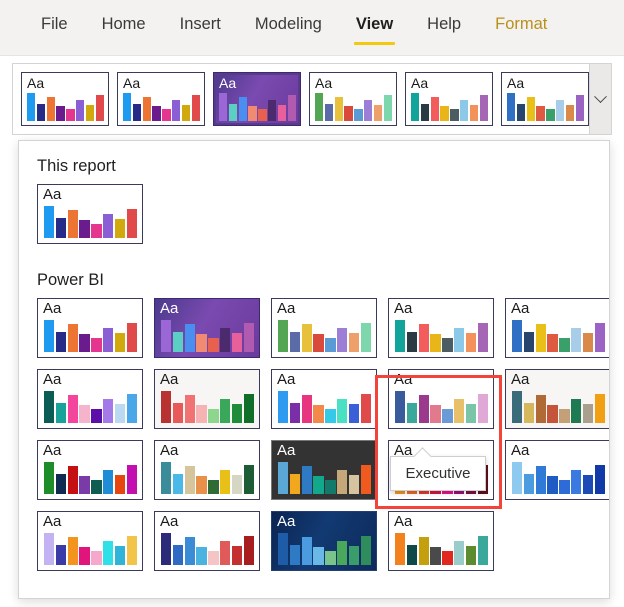 The image size is (624, 607). Describe the element at coordinates (521, 24) in the screenshot. I see `ribbon-tab-format: Format` at that location.